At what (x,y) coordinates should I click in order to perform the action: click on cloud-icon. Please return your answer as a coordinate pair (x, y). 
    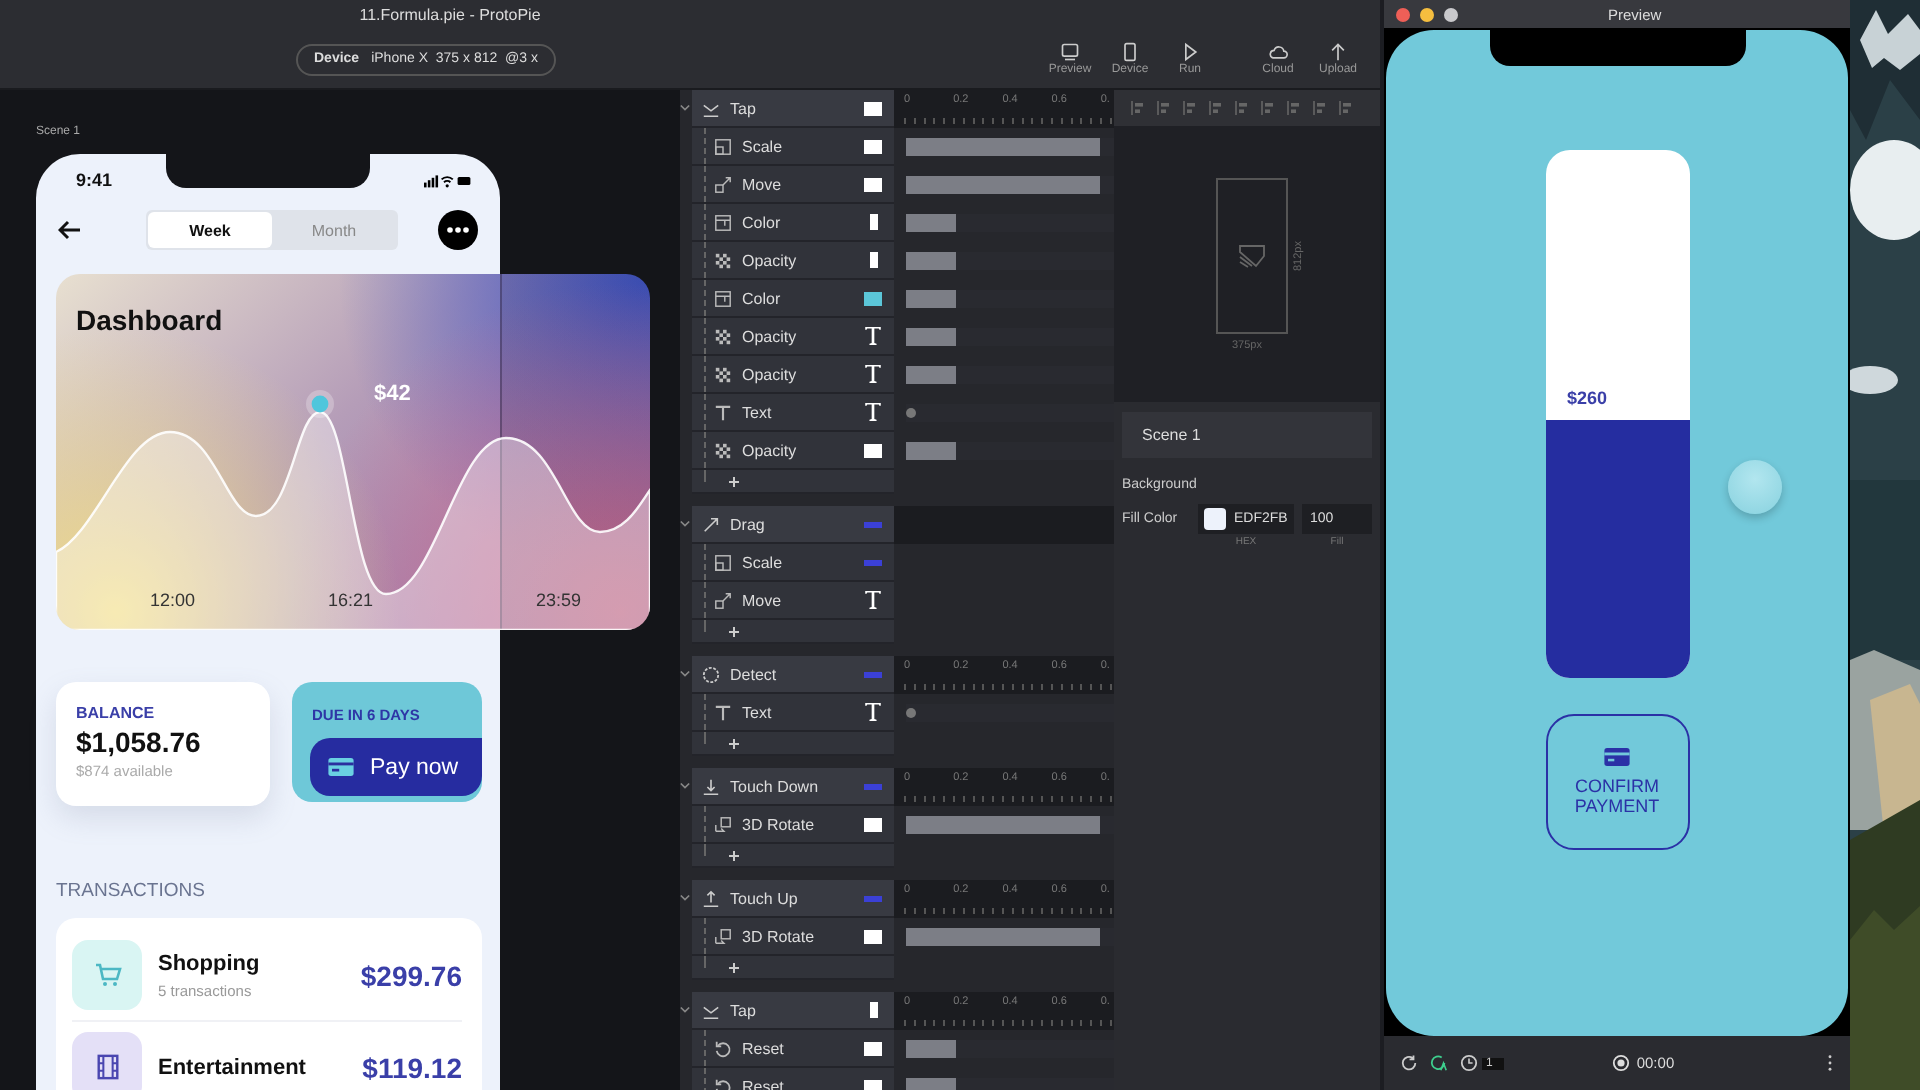
    Looking at the image, I should click on (1278, 52).